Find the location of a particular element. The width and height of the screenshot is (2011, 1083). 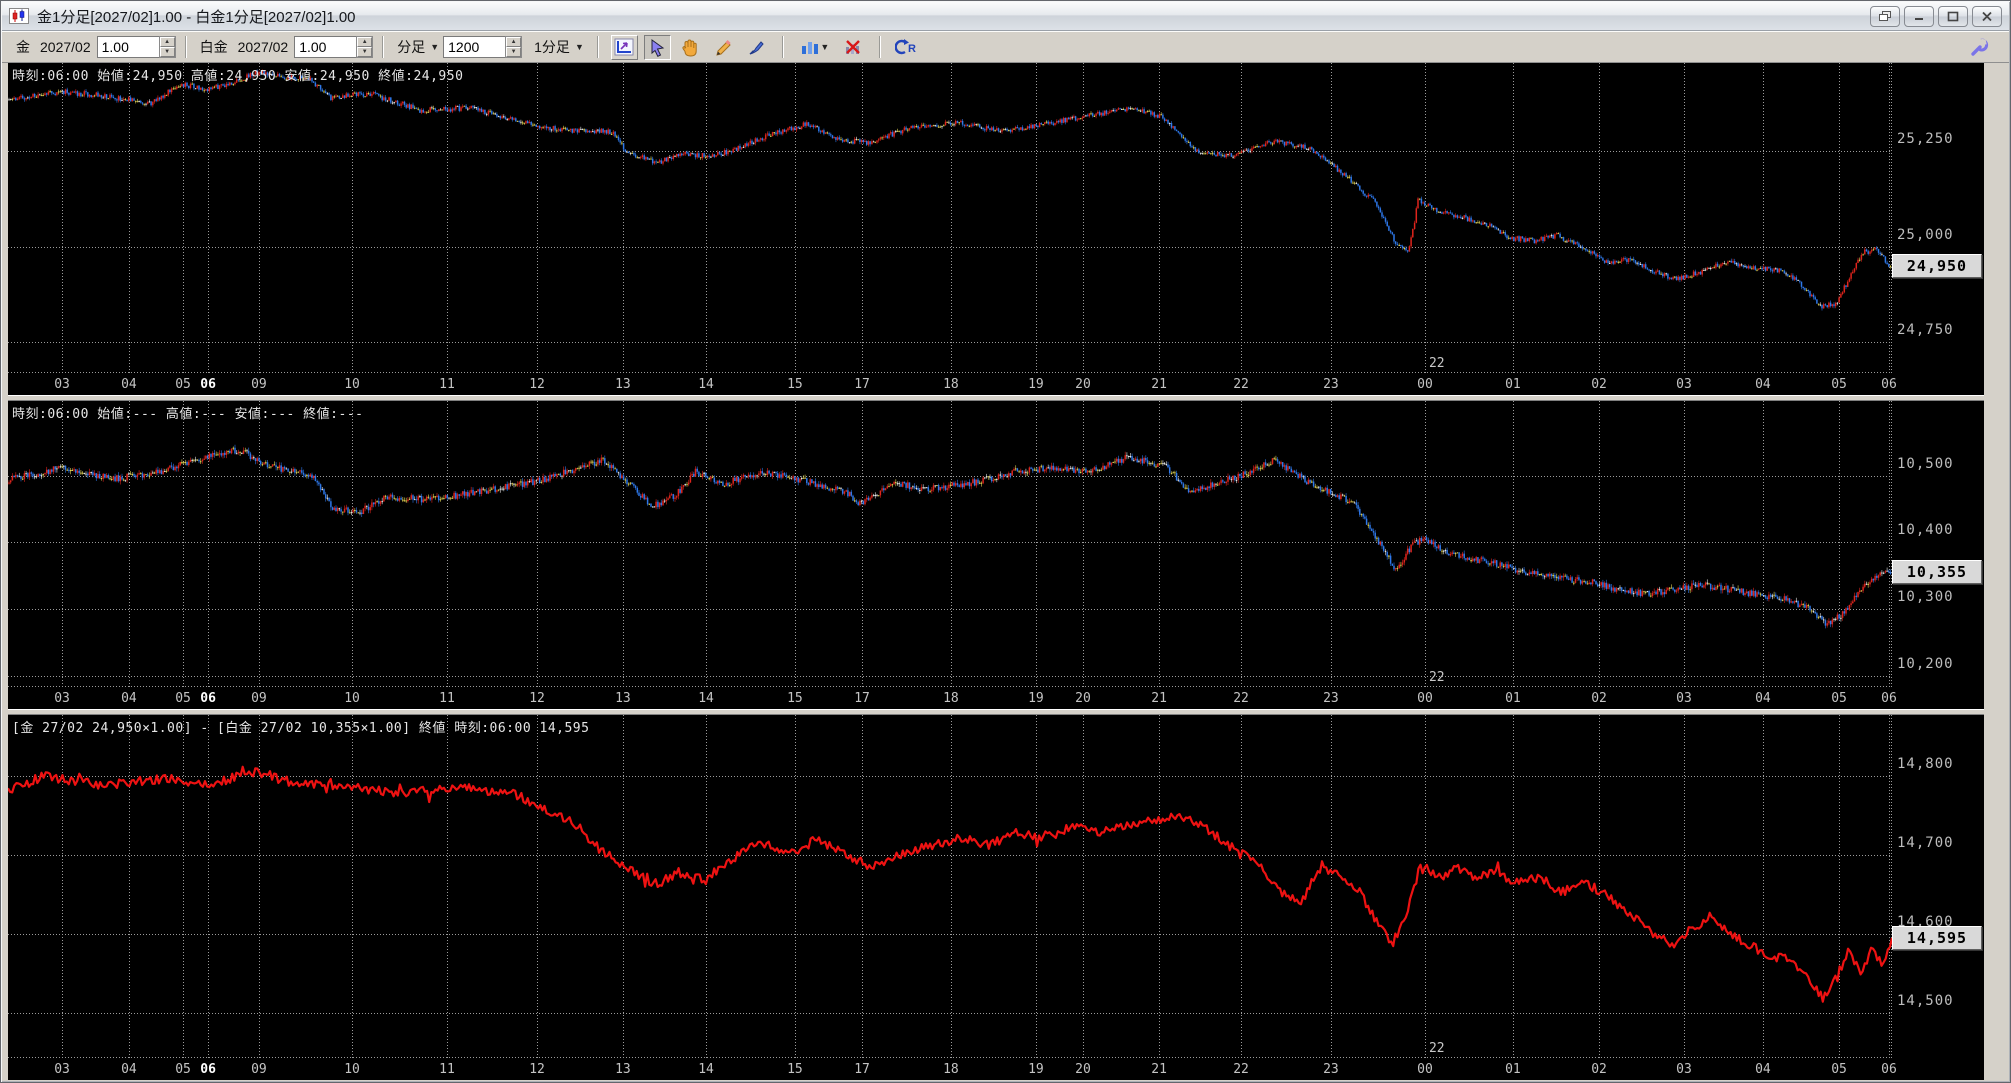

gold-multiplier-up-button: ▲ is located at coordinates (167, 42).